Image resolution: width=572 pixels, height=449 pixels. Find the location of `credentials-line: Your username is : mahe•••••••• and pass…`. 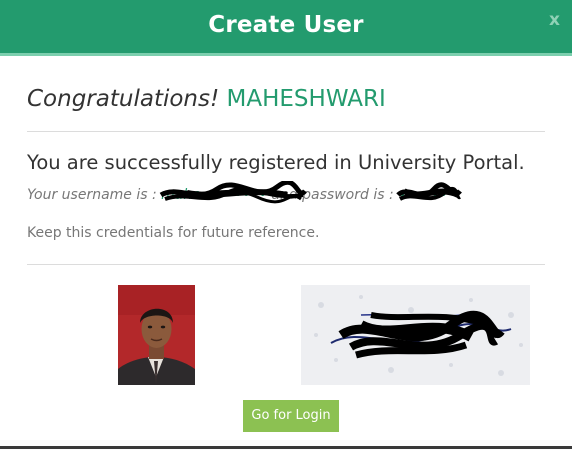

credentials-line: Your username is : mahe•••••••• and pass… is located at coordinates (245, 192).